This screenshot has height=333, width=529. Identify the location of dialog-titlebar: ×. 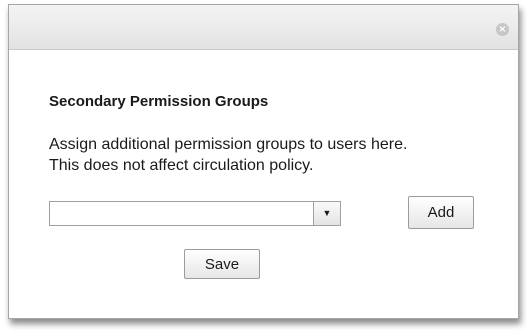
(263, 27).